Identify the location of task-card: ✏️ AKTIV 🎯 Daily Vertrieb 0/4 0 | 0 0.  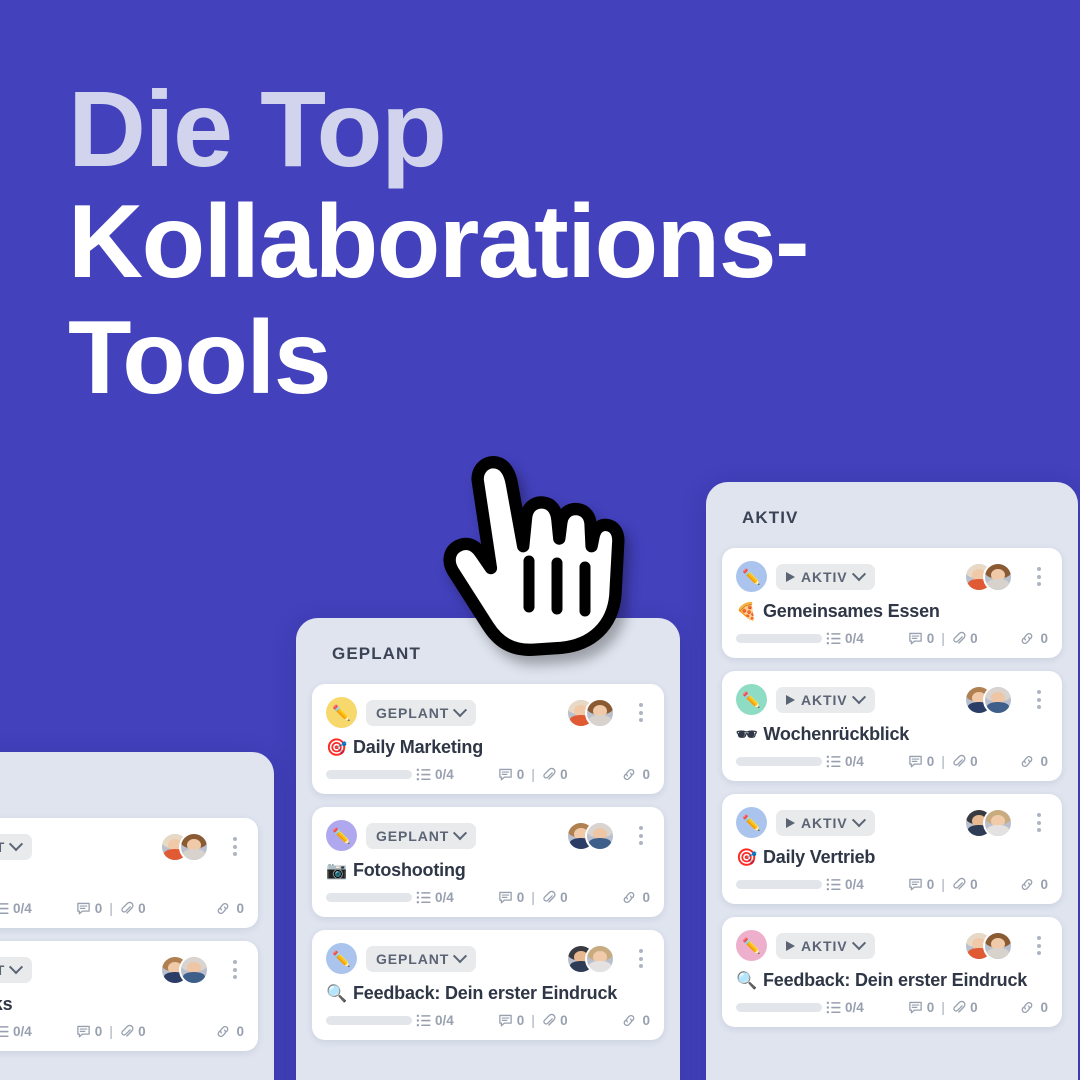
(892, 849).